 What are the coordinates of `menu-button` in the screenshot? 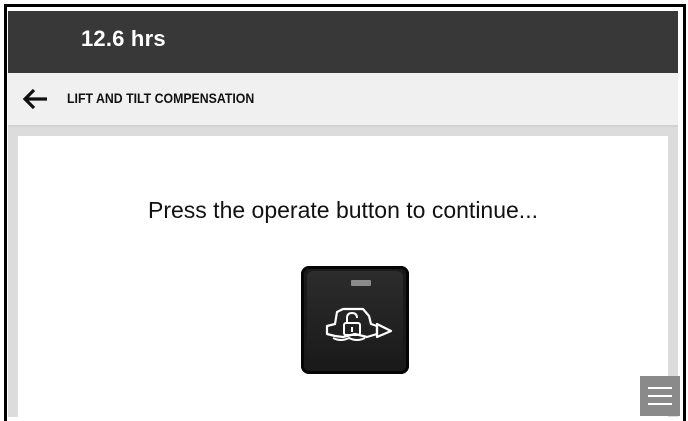 It's located at (660, 396).